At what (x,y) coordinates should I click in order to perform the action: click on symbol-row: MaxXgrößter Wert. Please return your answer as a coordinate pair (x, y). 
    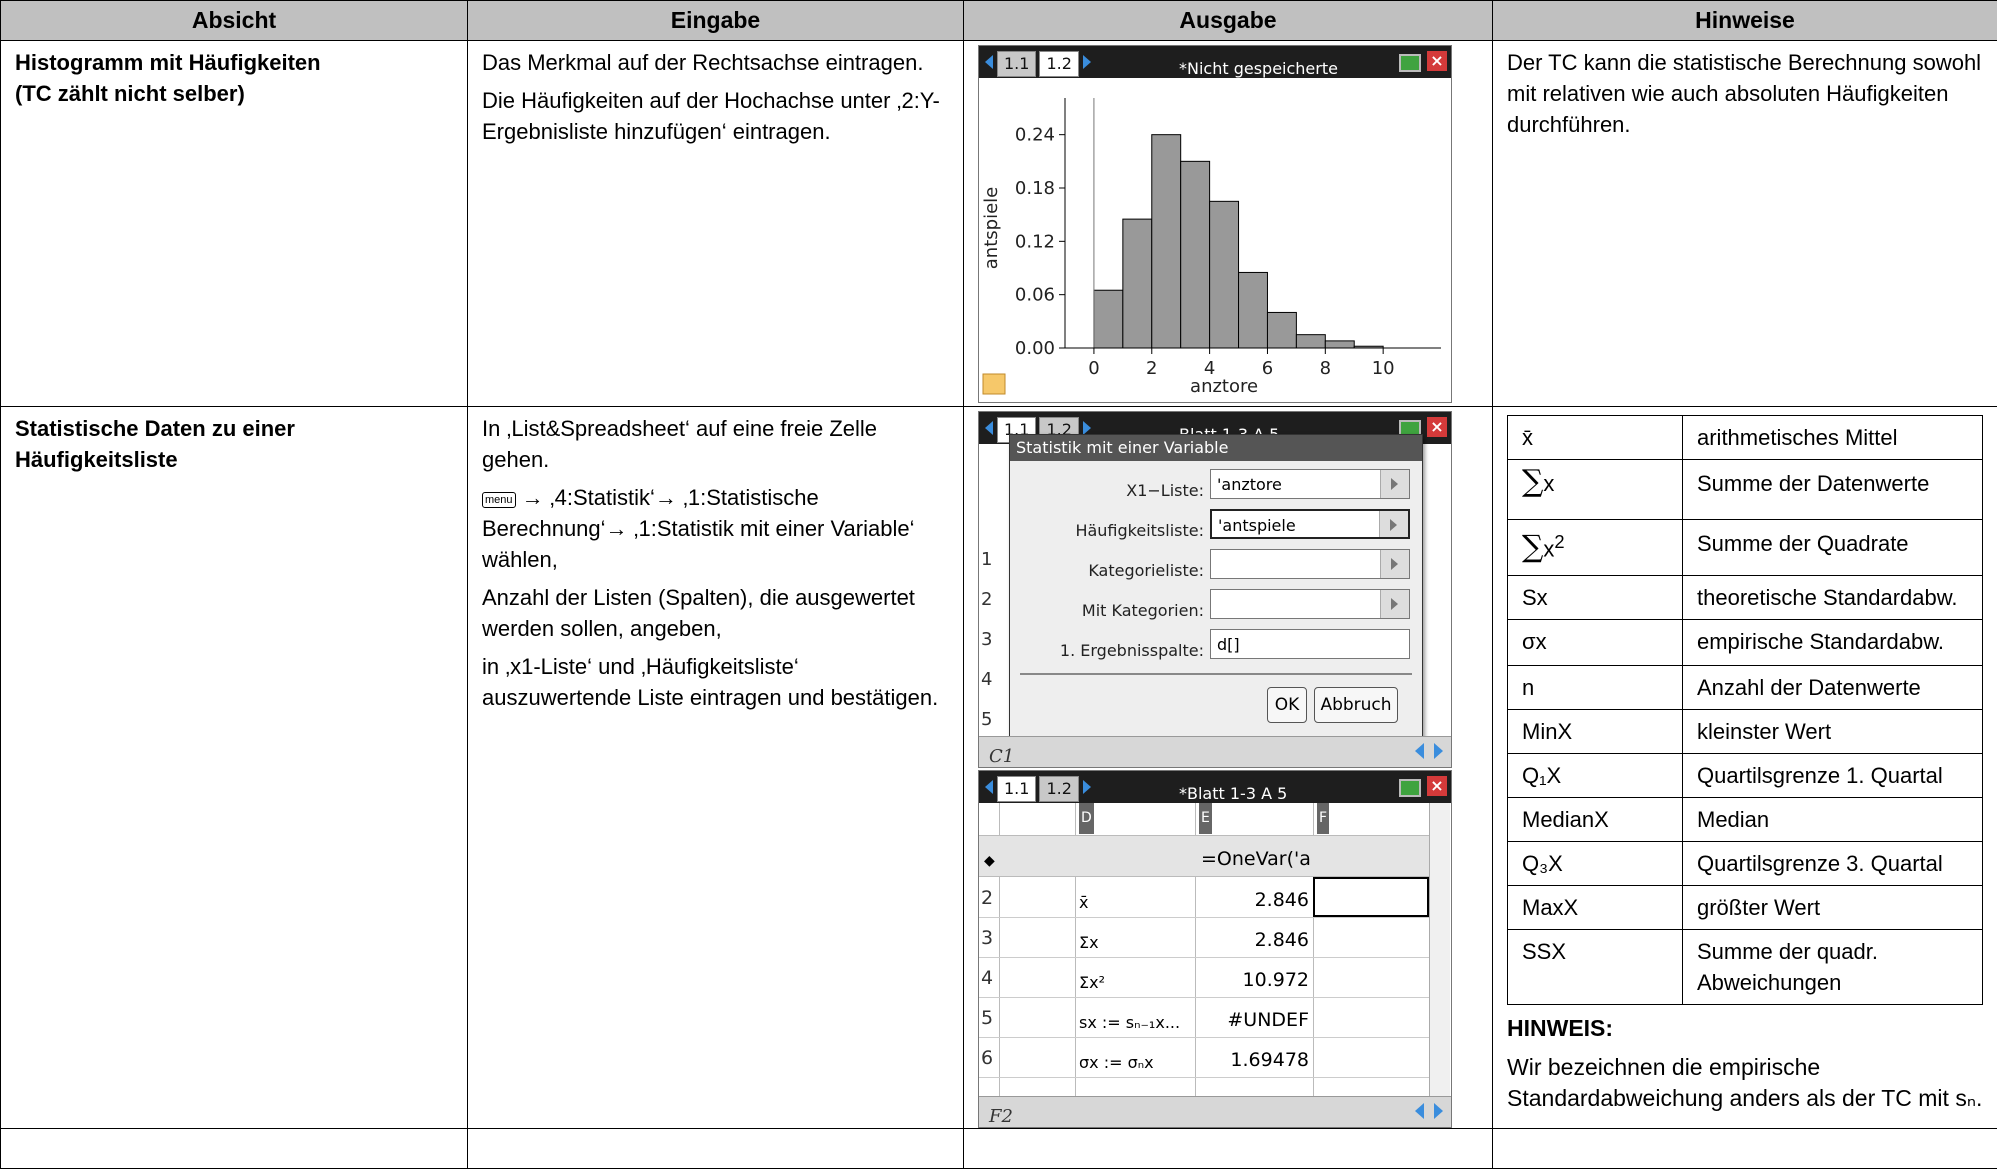
    Looking at the image, I should click on (1745, 908).